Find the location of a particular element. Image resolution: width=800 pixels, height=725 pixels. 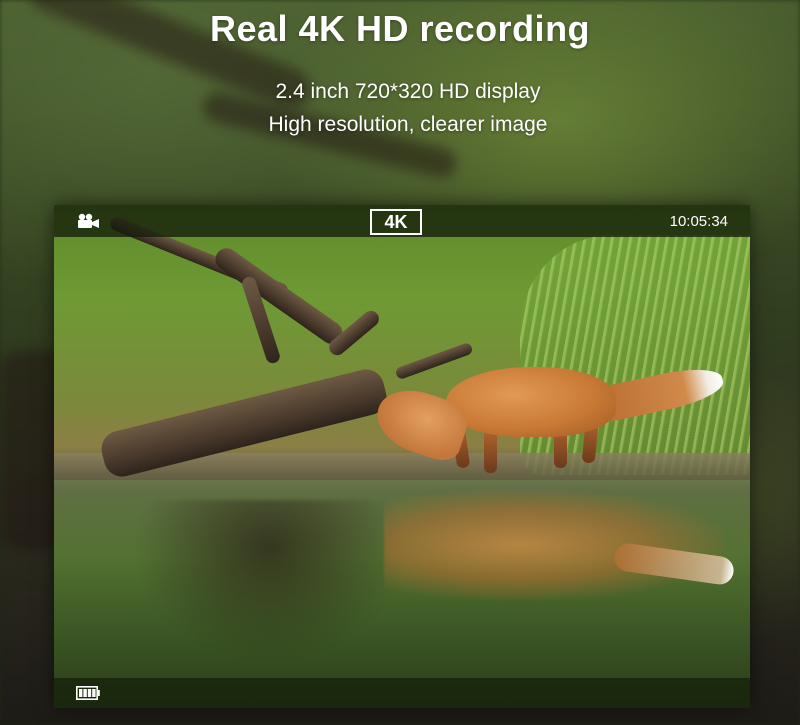

hud-bottom-bar is located at coordinates (402, 693).